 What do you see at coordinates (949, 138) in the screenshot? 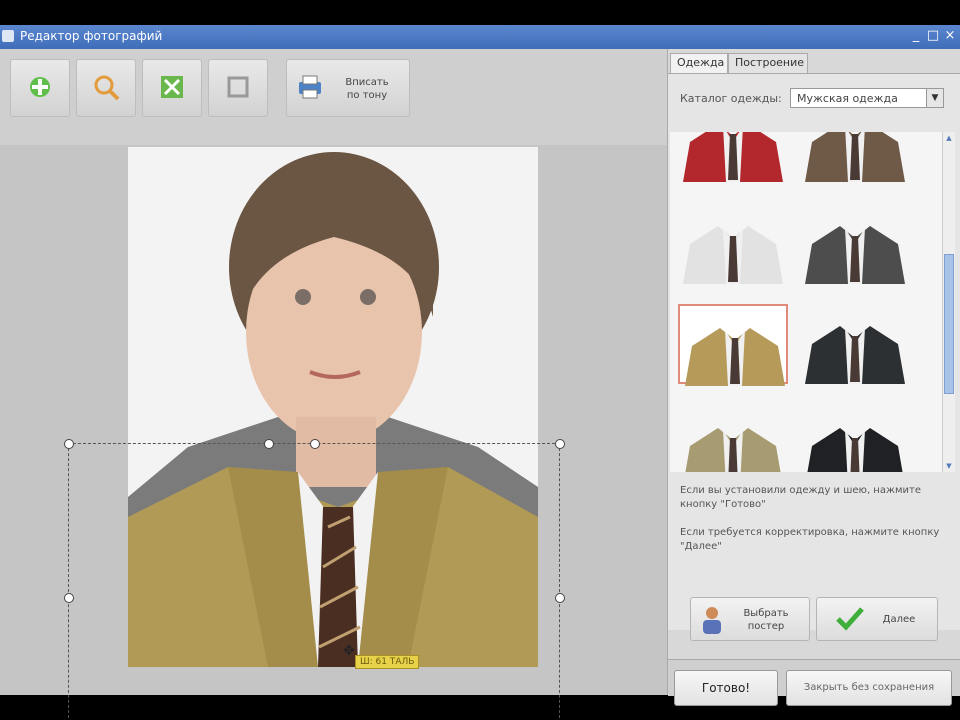
I see `scroll-up-icon: ▲` at bounding box center [949, 138].